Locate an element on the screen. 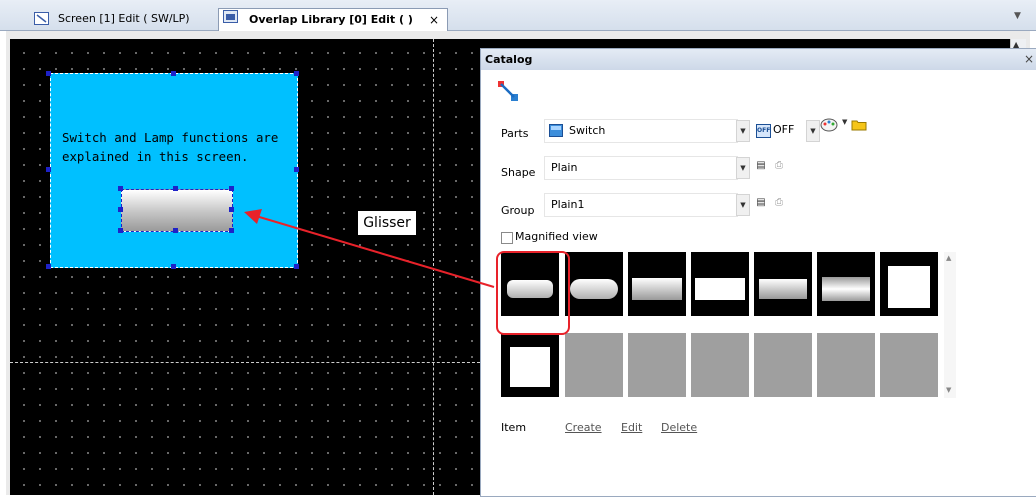 This screenshot has height=497, width=1036. group-label: Group is located at coordinates (518, 210).